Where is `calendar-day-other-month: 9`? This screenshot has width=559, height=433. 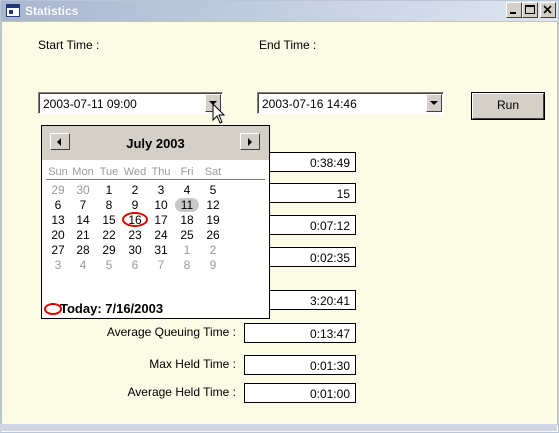 calendar-day-other-month: 9 is located at coordinates (213, 265).